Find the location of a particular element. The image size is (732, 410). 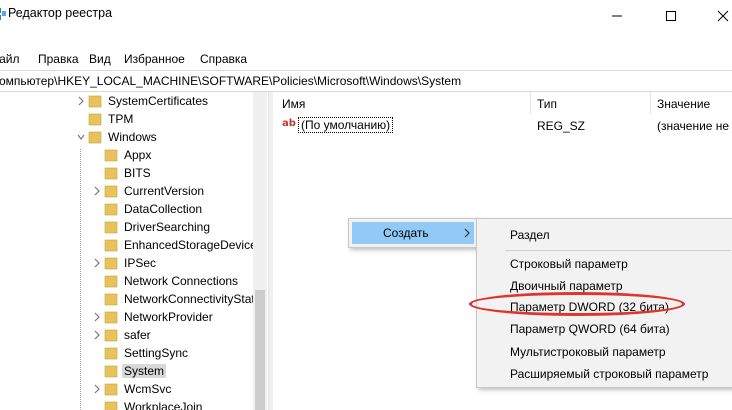

tree-item-label: SettingSync is located at coordinates (156, 353).